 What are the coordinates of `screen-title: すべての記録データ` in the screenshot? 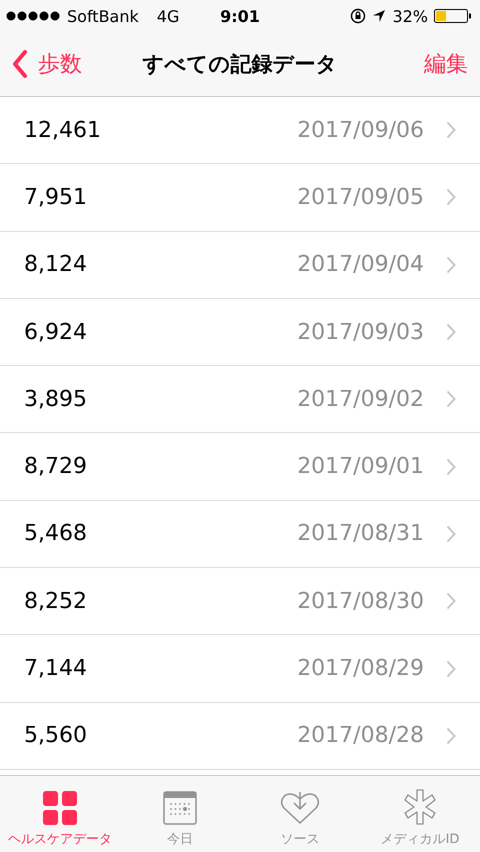 It's located at (240, 64).